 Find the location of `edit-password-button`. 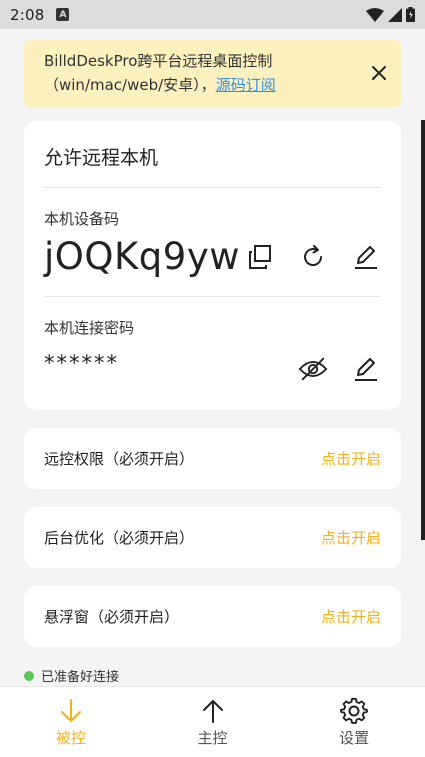

edit-password-button is located at coordinates (366, 369).